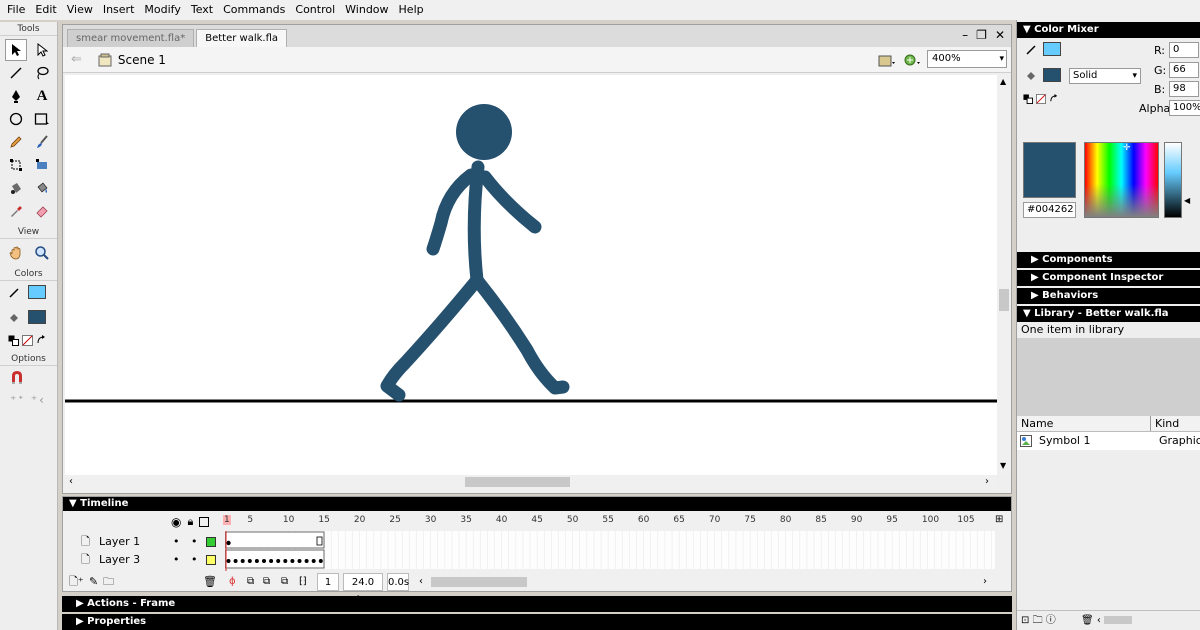 This screenshot has width=1200, height=630. What do you see at coordinates (1003, 81) in the screenshot?
I see `scroll-up-icon: ▲` at bounding box center [1003, 81].